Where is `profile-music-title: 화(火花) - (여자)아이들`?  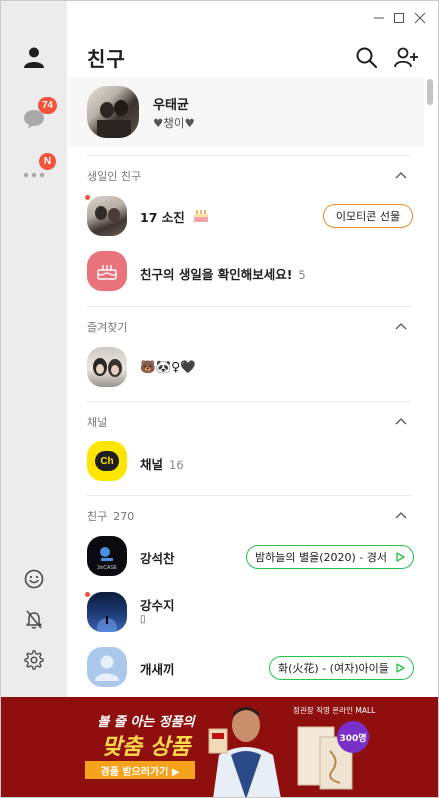
profile-music-title: 화(火花) - (여자)아이들 is located at coordinates (333, 668).